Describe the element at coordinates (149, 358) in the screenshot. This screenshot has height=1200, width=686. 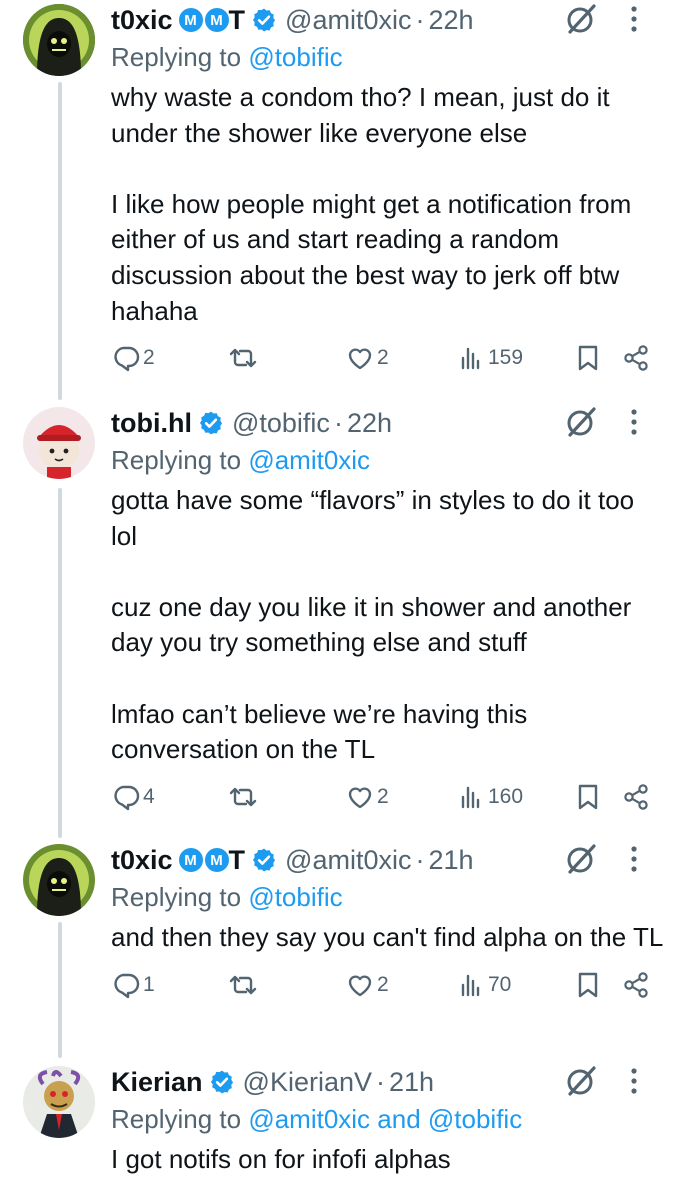
I see `reply-count: 2` at that location.